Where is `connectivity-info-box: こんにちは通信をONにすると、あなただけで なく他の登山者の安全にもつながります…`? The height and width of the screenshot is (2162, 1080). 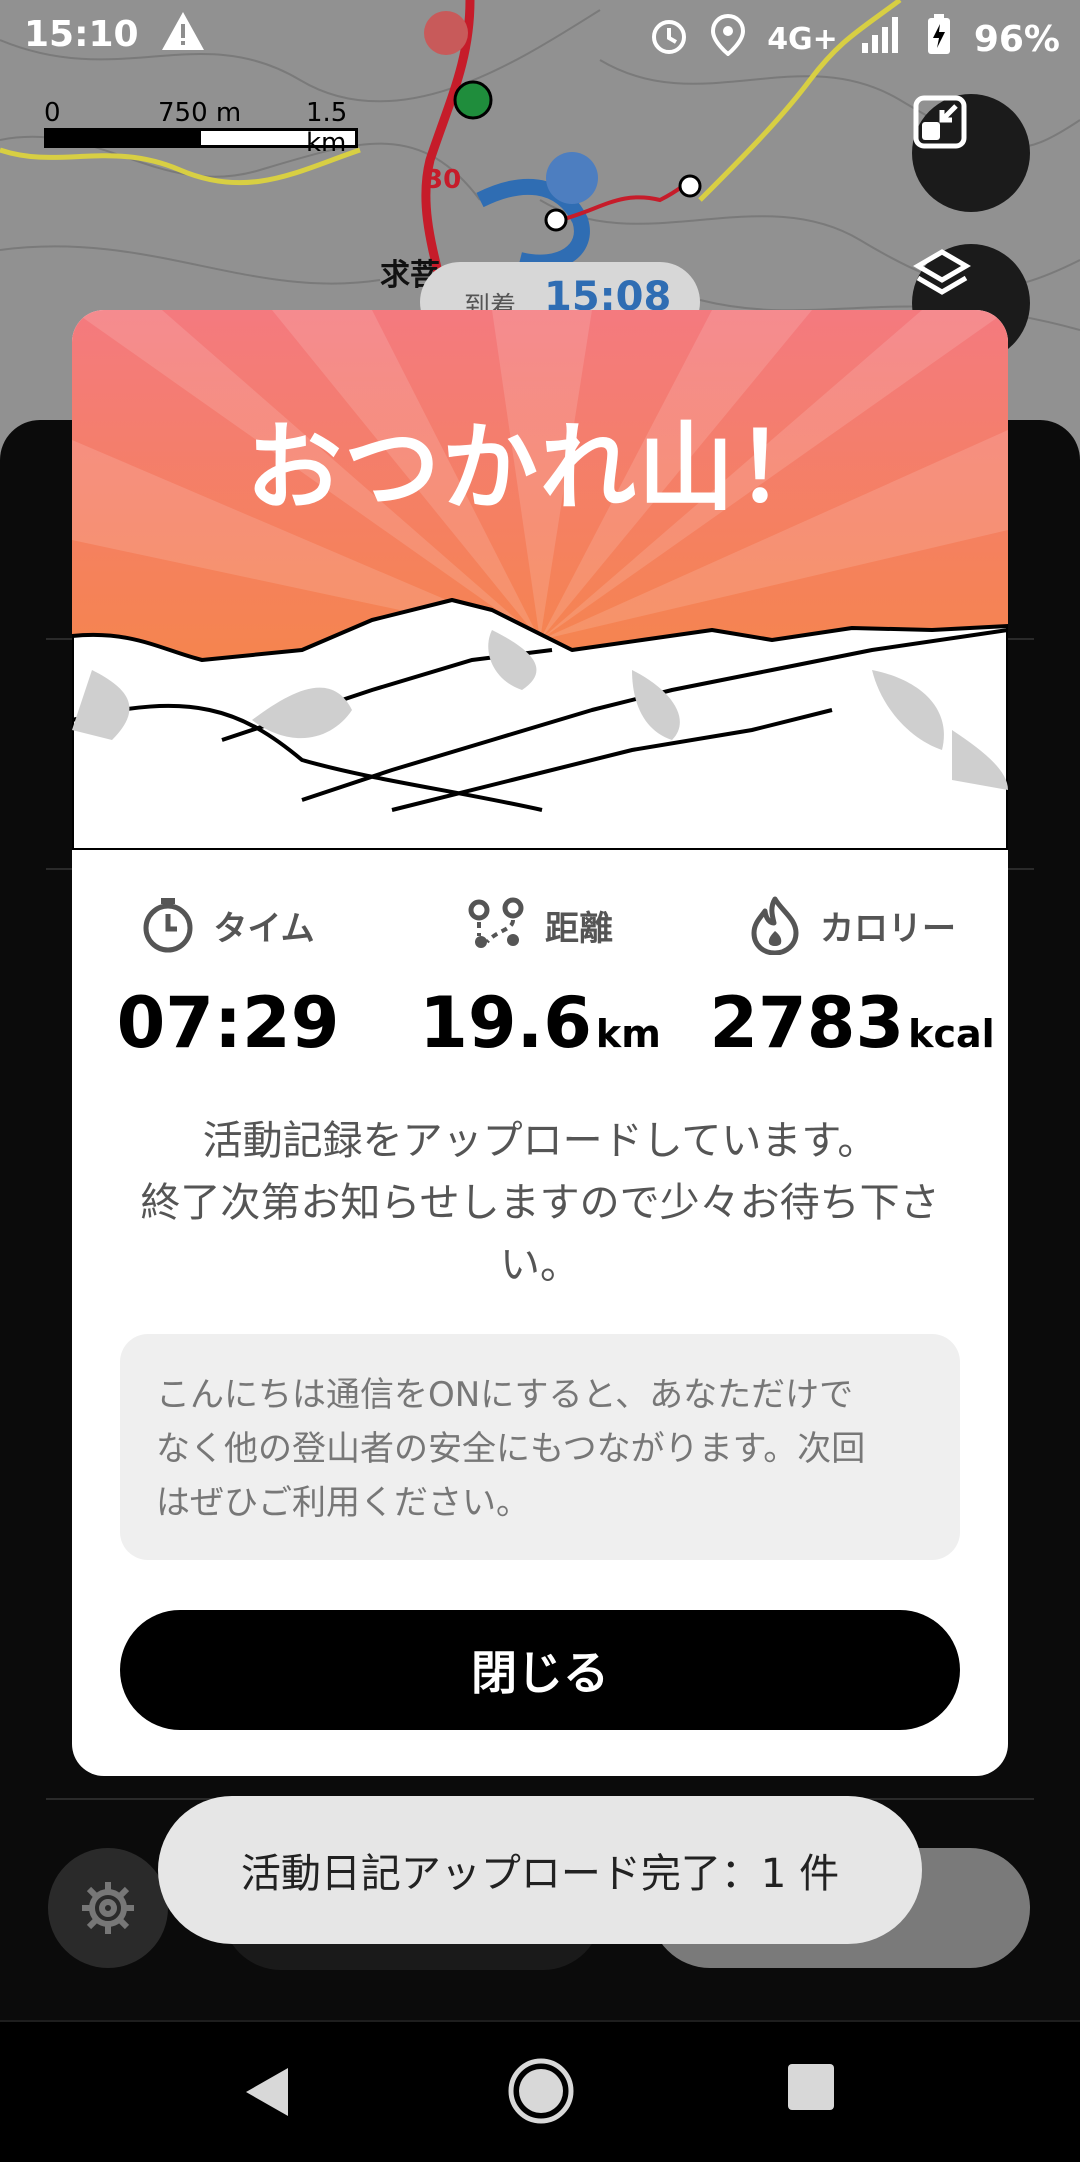 connectivity-info-box: こんにちは通信をONにすると、あなただけで なく他の登山者の安全にもつながります… is located at coordinates (540, 1447).